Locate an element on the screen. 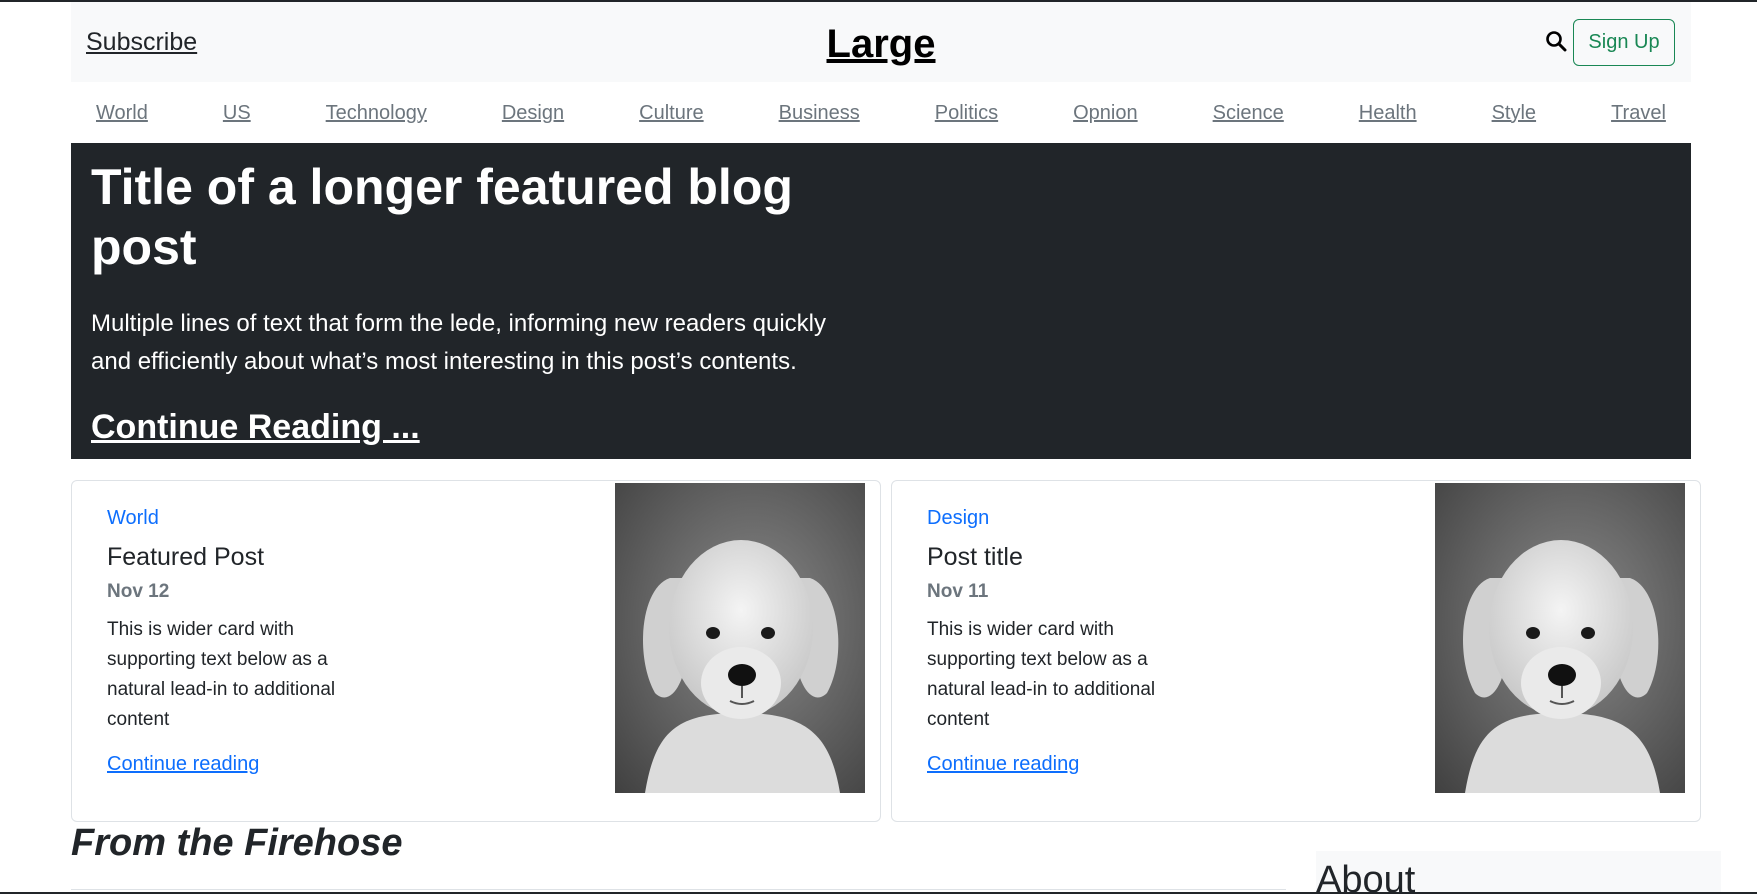  section-divider is located at coordinates (678, 889).